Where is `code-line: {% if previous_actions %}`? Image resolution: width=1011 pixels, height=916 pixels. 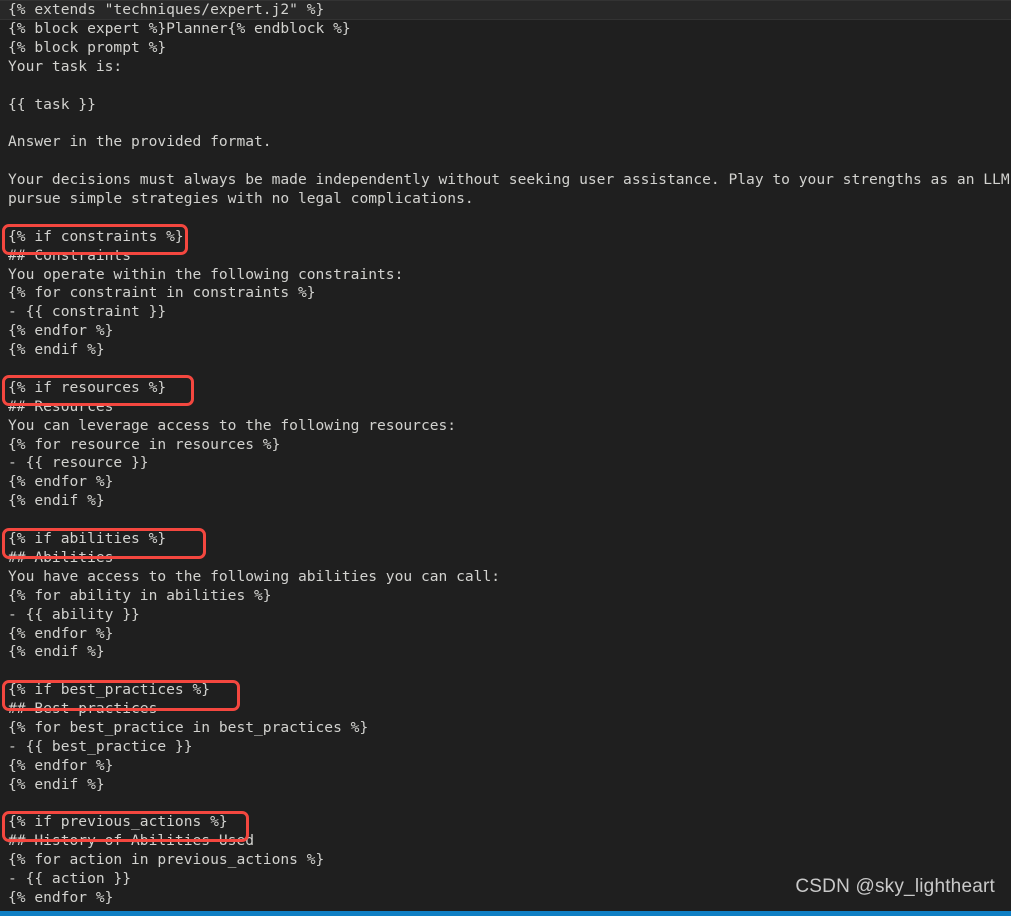 code-line: {% if previous_actions %} is located at coordinates (505, 822).